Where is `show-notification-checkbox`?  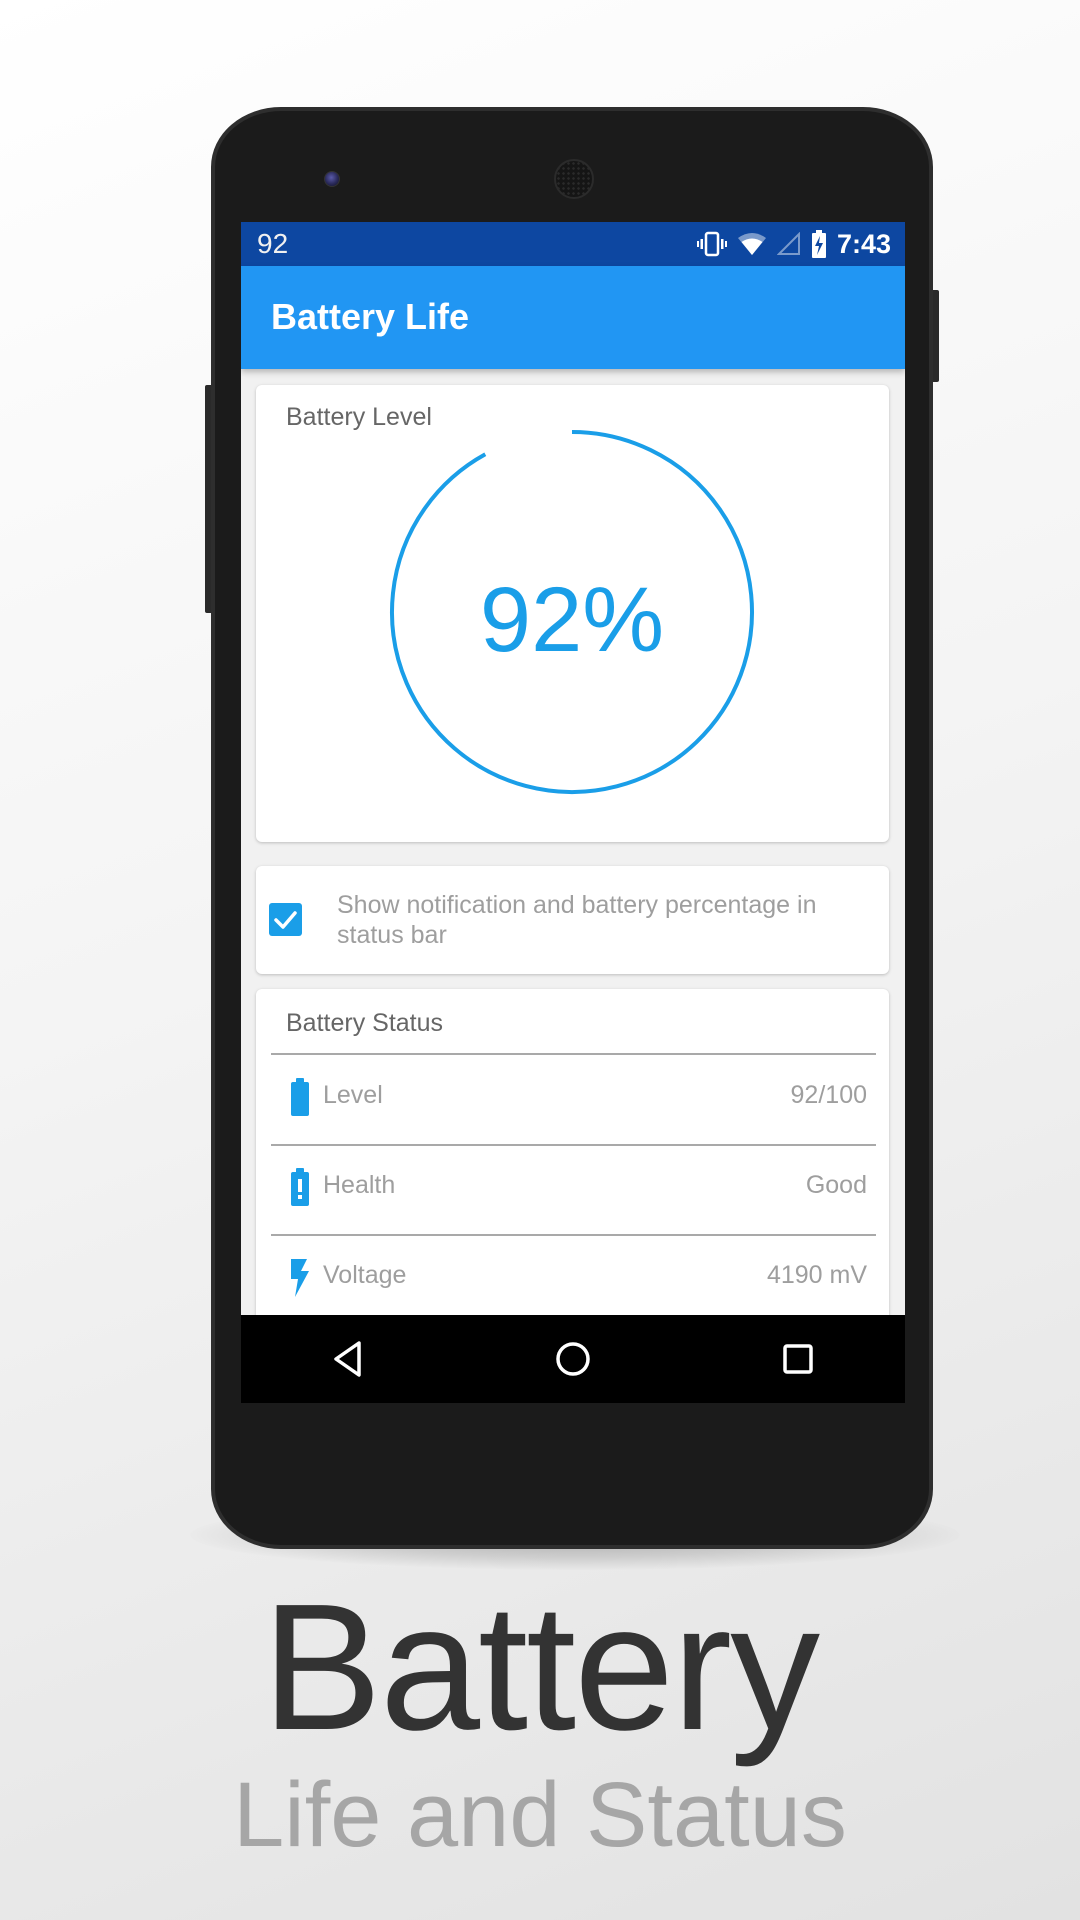
show-notification-checkbox is located at coordinates (285, 919).